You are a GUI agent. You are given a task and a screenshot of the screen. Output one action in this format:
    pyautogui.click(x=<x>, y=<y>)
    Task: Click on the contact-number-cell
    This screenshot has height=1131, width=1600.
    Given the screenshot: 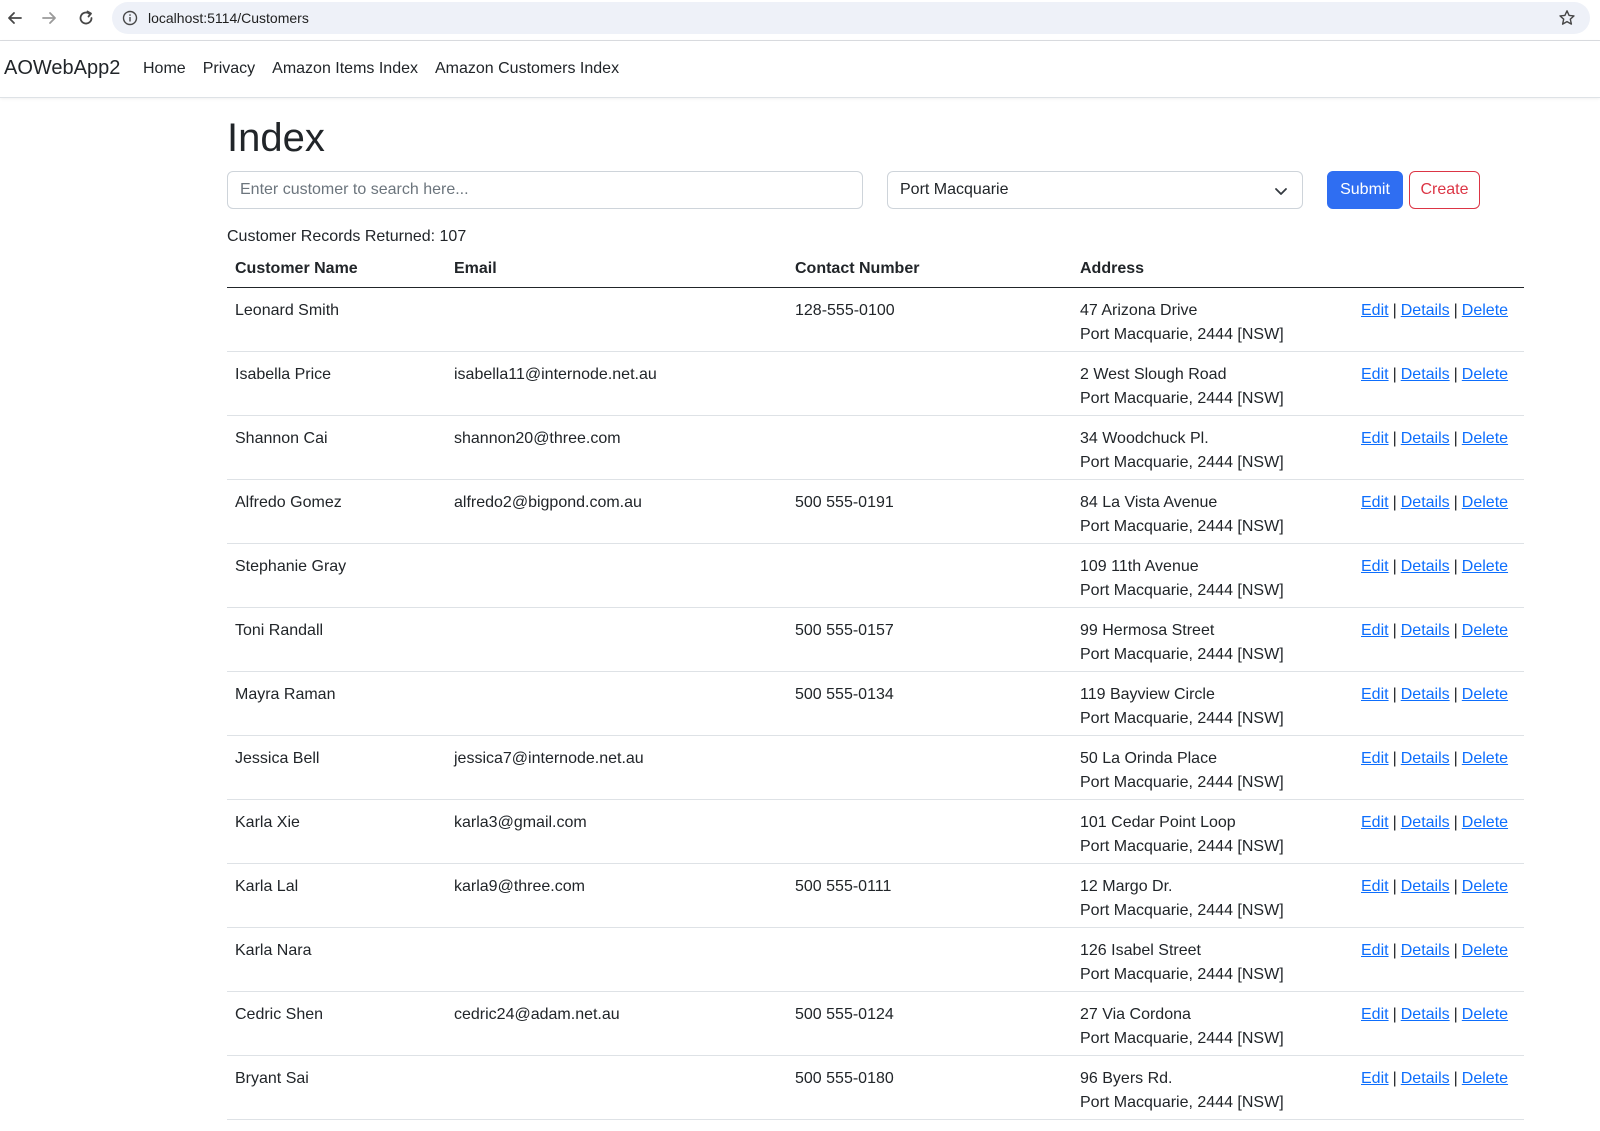 What is the action you would take?
    pyautogui.click(x=929, y=383)
    